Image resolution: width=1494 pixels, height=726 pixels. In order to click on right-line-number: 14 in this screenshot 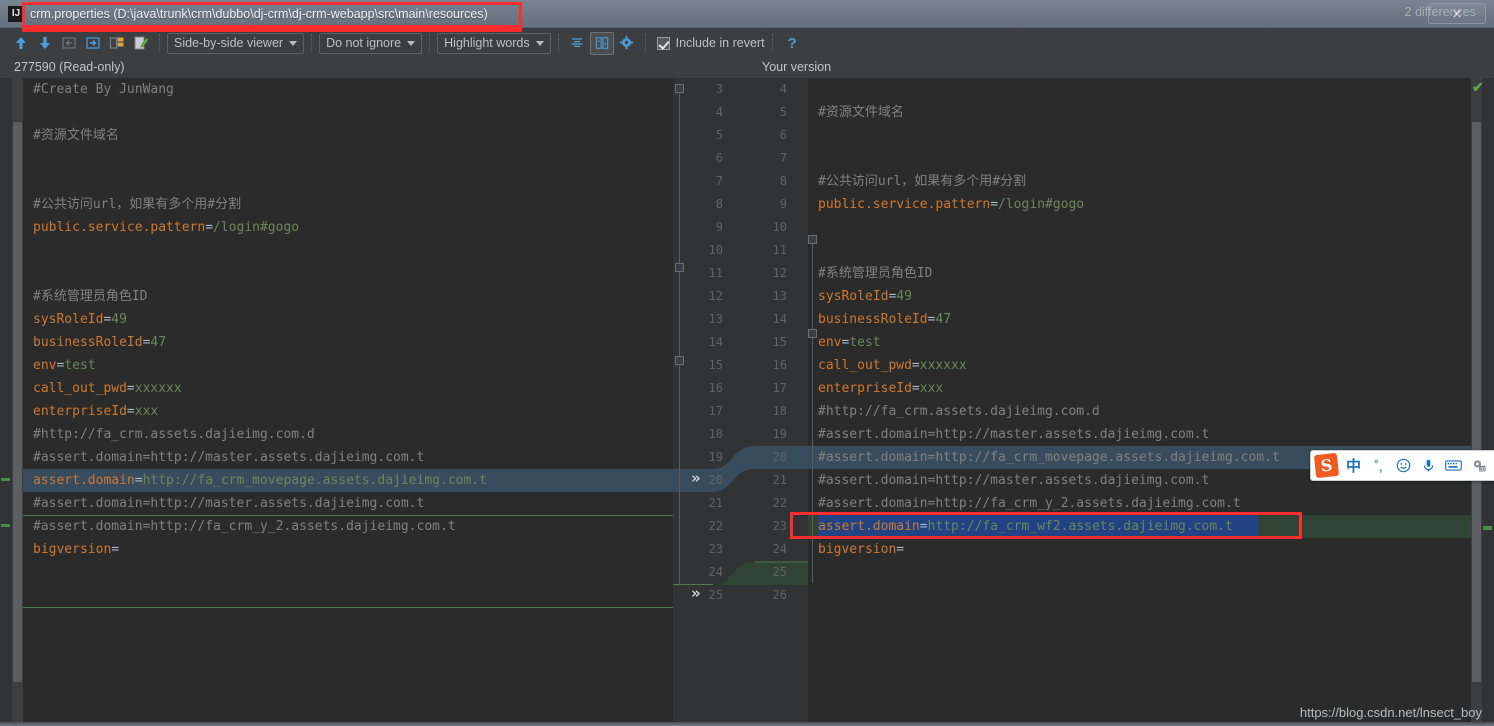, I will do `click(779, 319)`.